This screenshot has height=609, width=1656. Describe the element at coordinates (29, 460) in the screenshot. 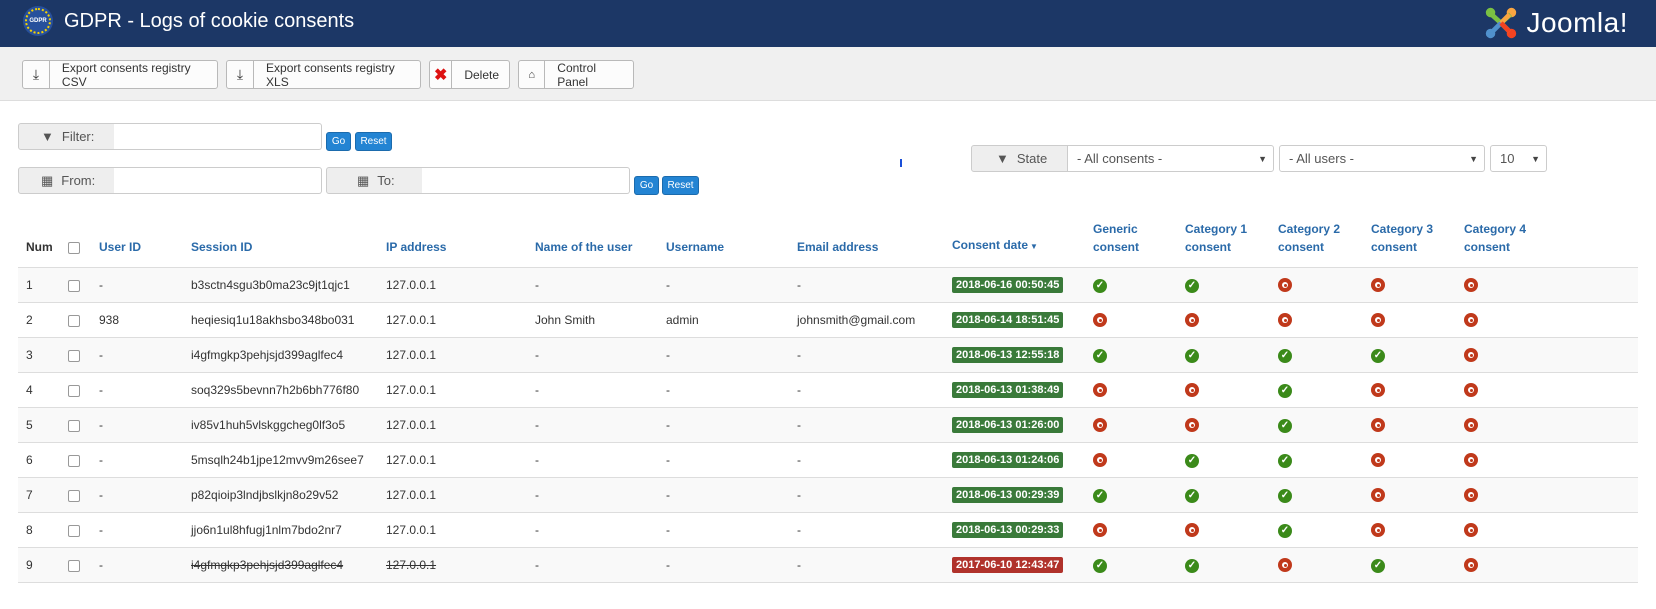

I see `num-text: 6` at that location.